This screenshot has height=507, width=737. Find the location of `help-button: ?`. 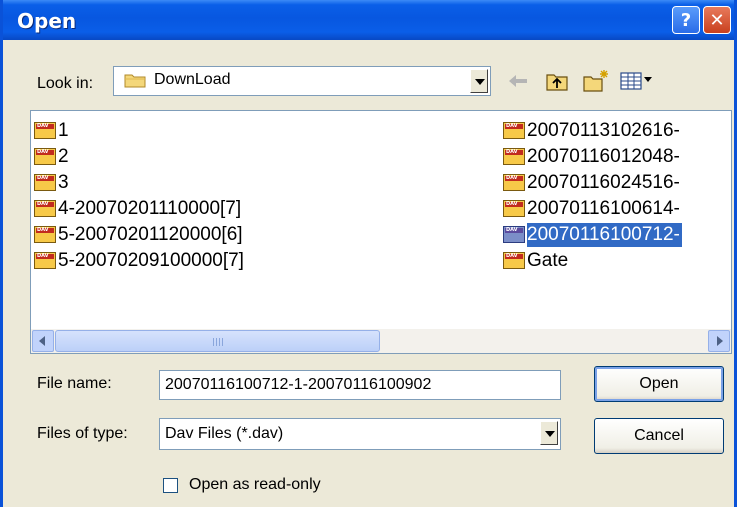

help-button: ? is located at coordinates (686, 20).